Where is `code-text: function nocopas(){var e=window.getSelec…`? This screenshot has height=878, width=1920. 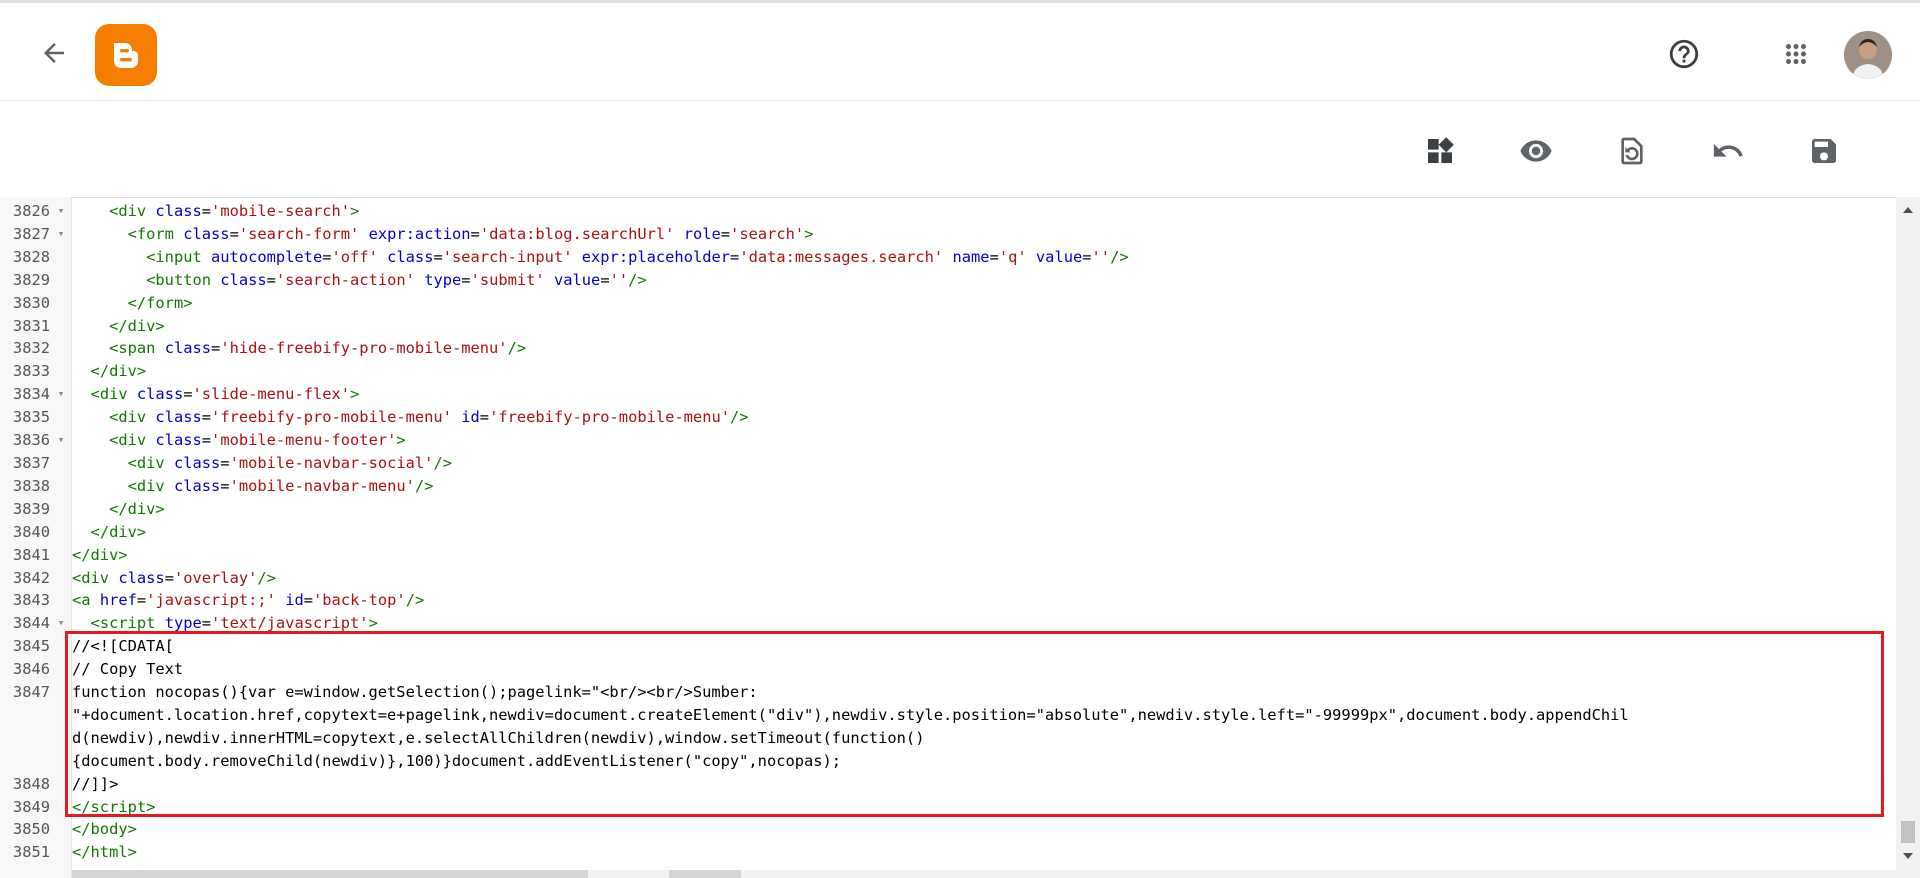
code-text: function nocopas(){var e=window.getSelec… is located at coordinates (415, 692).